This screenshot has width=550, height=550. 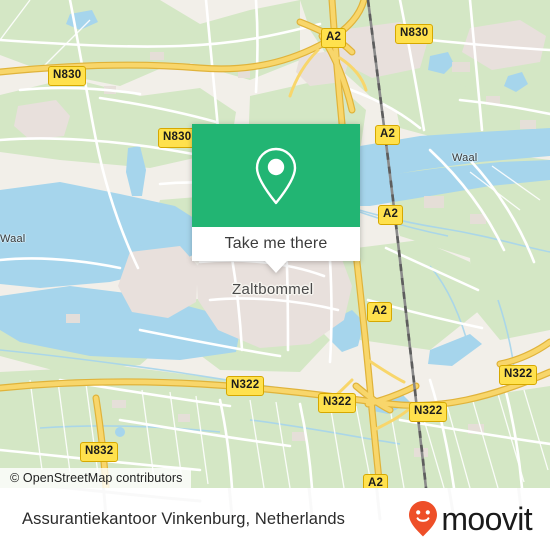 What do you see at coordinates (99, 452) in the screenshot?
I see `road-shield: N832` at bounding box center [99, 452].